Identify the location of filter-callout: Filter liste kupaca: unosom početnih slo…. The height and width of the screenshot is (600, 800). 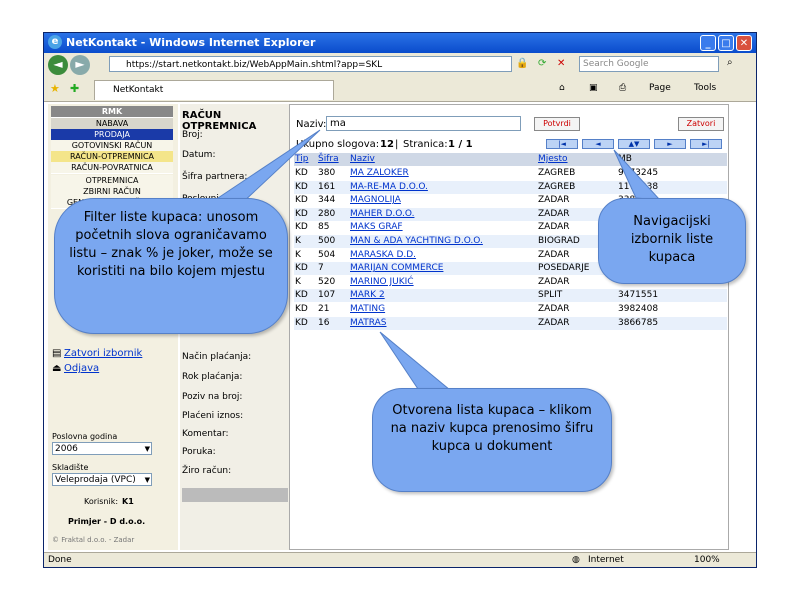
(171, 266).